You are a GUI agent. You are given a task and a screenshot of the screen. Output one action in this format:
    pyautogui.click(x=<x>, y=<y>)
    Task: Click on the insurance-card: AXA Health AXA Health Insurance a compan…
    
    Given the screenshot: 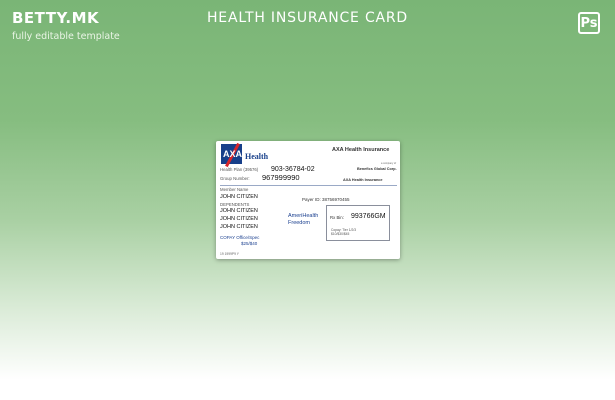 What is the action you would take?
    pyautogui.click(x=308, y=200)
    